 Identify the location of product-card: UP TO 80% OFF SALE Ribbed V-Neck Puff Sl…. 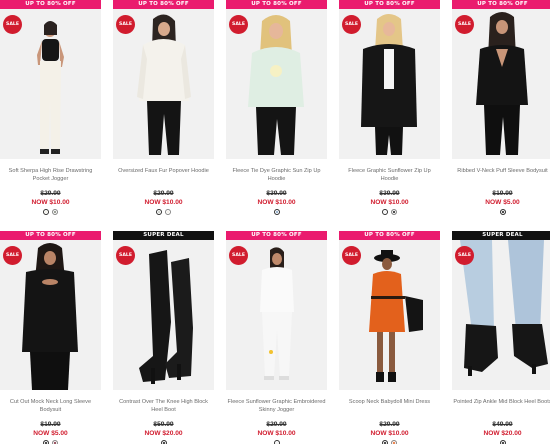
(501, 108).